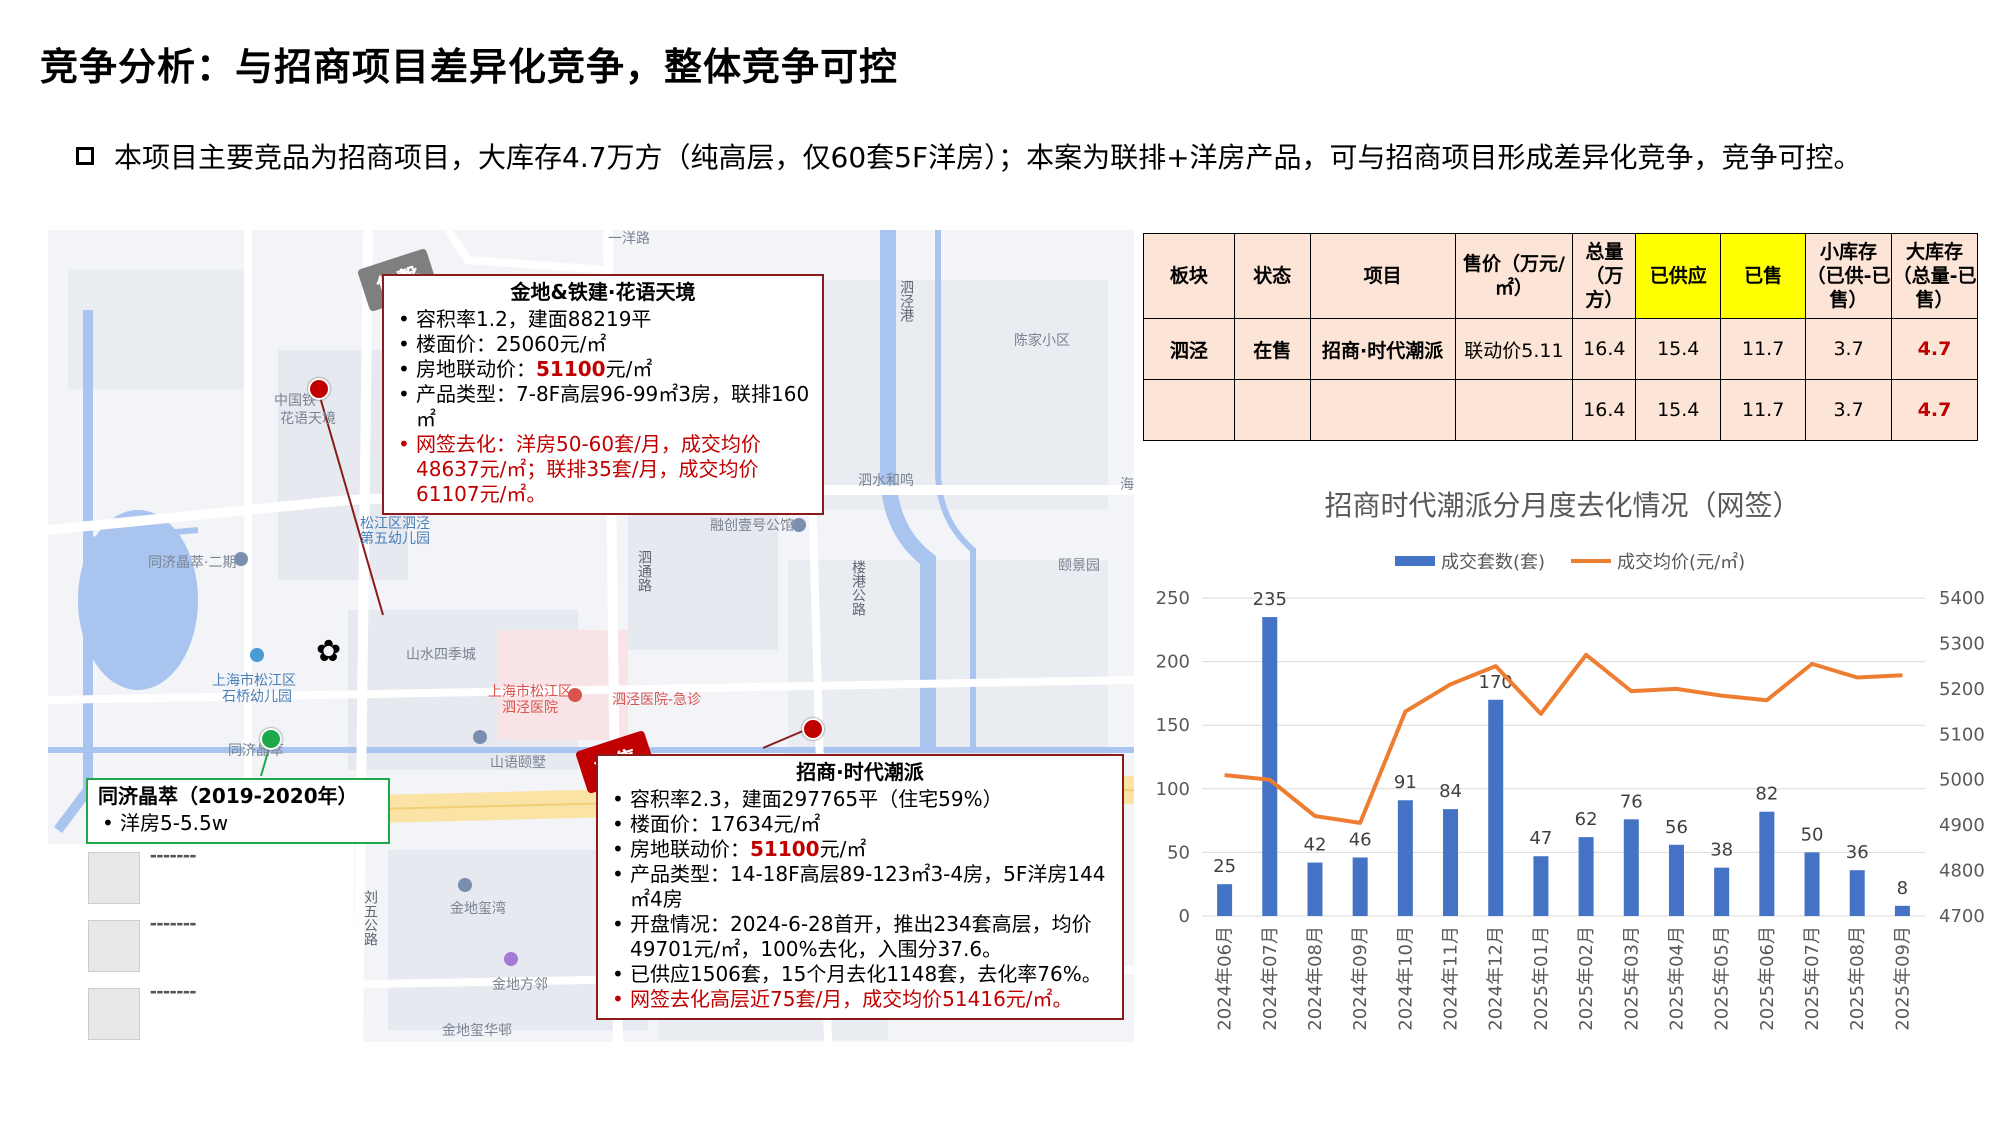  What do you see at coordinates (1563, 738) in the screenshot?
I see `price-line` at bounding box center [1563, 738].